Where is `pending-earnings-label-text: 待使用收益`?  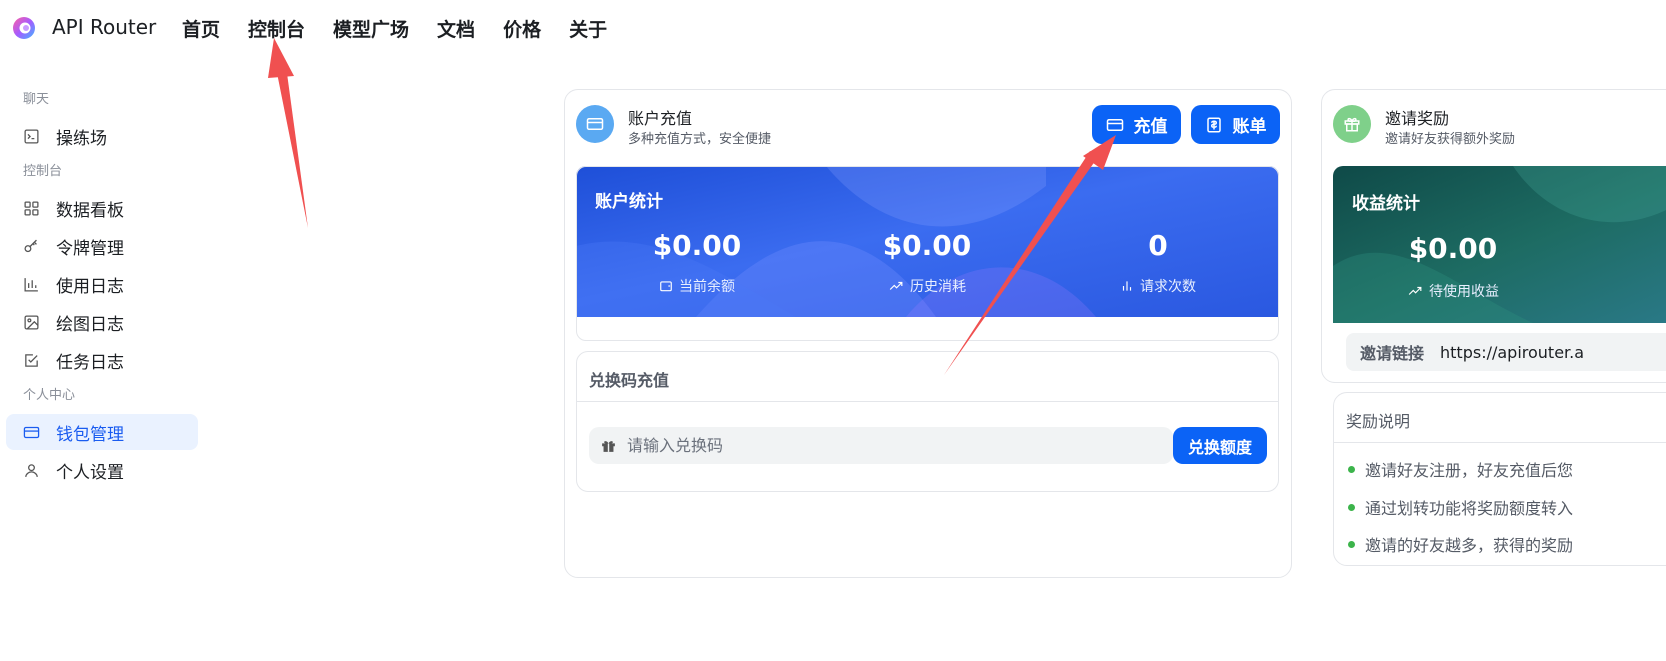 pending-earnings-label-text: 待使用收益 is located at coordinates (1464, 292).